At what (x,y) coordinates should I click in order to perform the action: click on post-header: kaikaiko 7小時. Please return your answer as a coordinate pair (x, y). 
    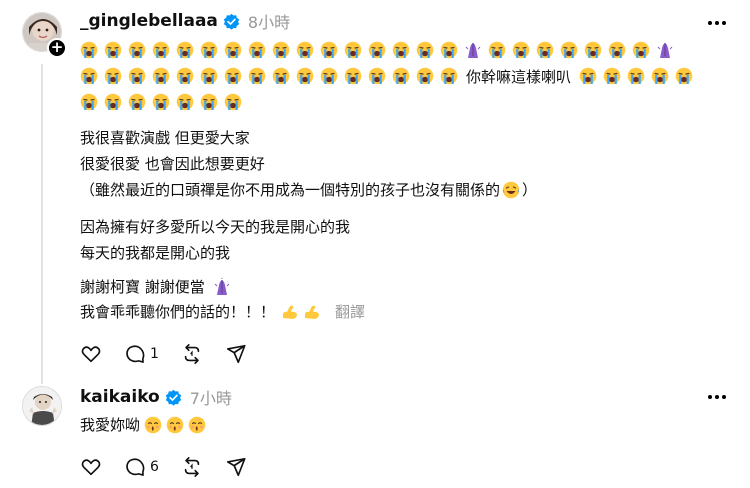
    Looking at the image, I should click on (156, 397).